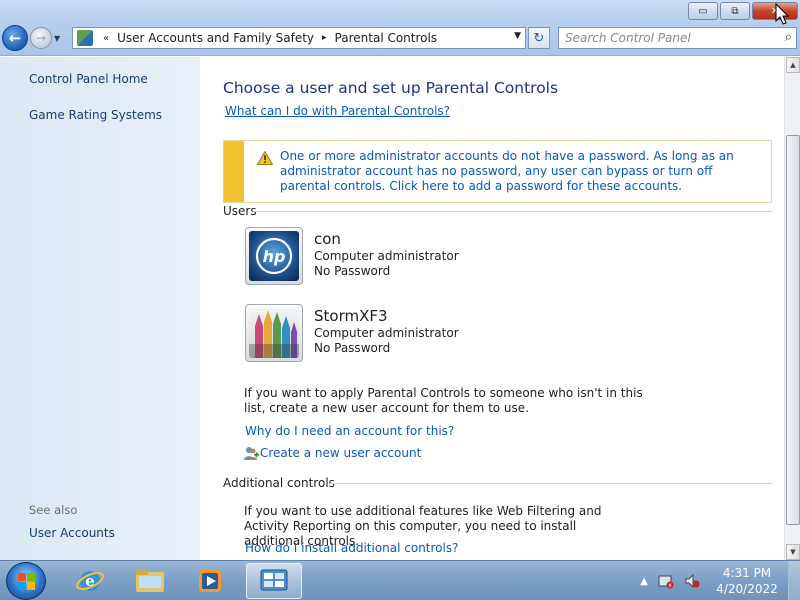 The image size is (800, 600). I want to click on action-center-icon: x, so click(666, 581).